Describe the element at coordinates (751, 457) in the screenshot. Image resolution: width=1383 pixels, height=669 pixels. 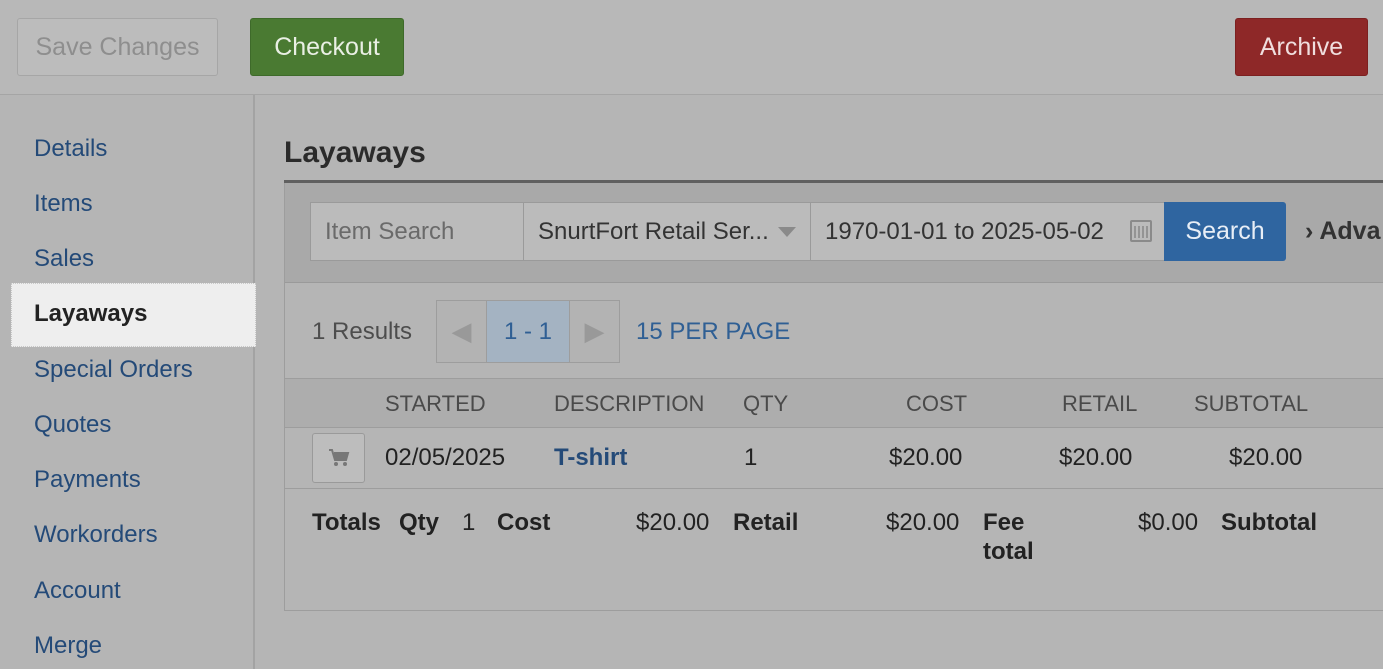
I see `qty-cell: 1` at that location.